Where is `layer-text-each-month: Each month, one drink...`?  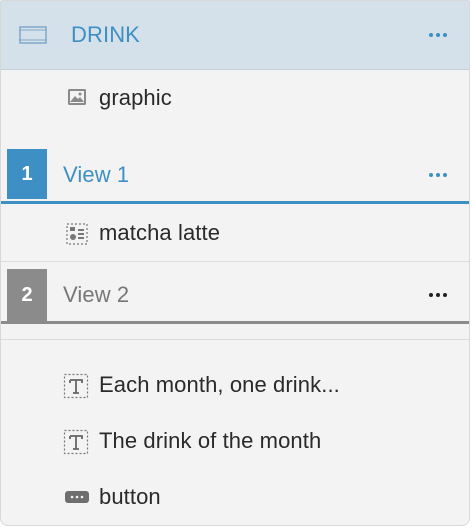 layer-text-each-month: Each month, one drink... is located at coordinates (235, 385).